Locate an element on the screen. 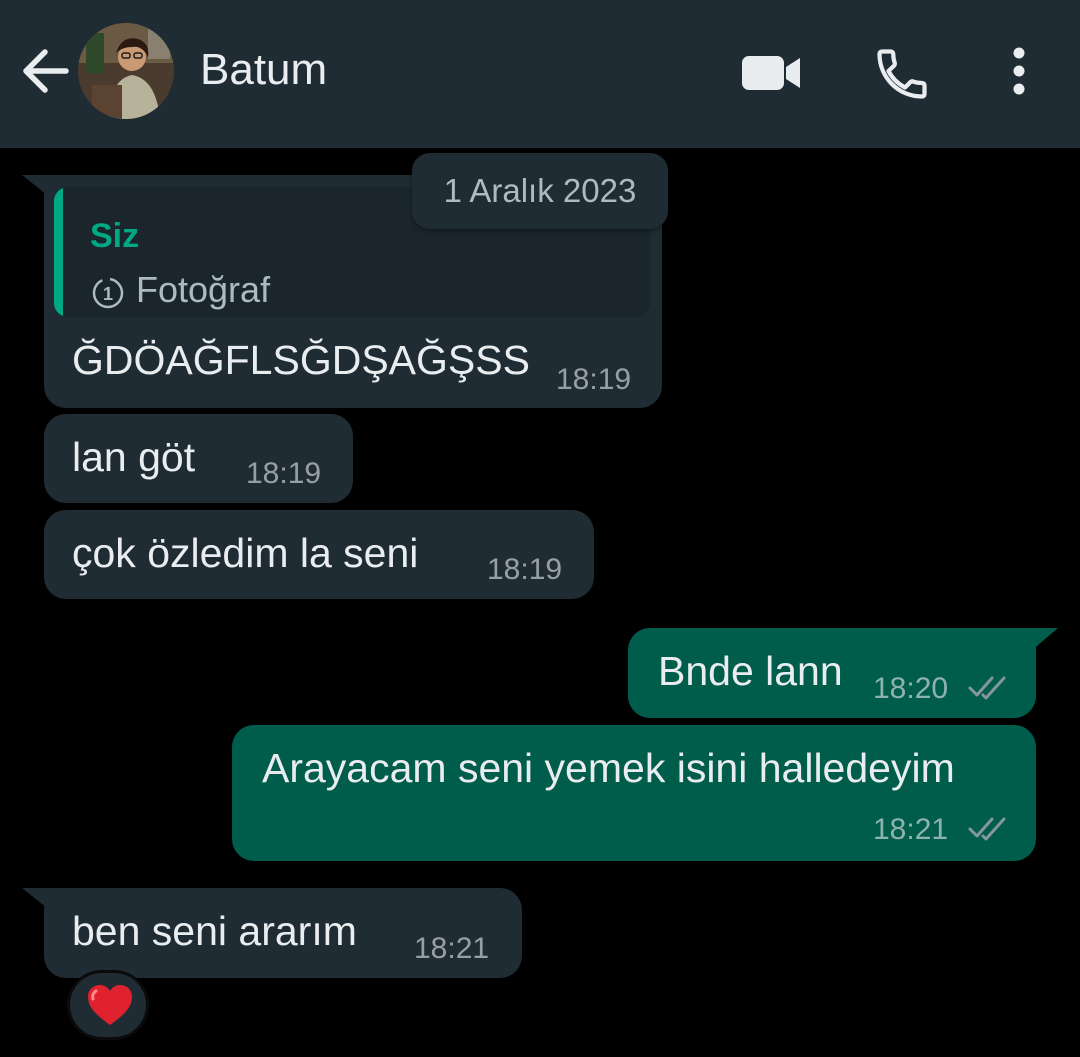  red-heart-icon is located at coordinates (110, 1005).